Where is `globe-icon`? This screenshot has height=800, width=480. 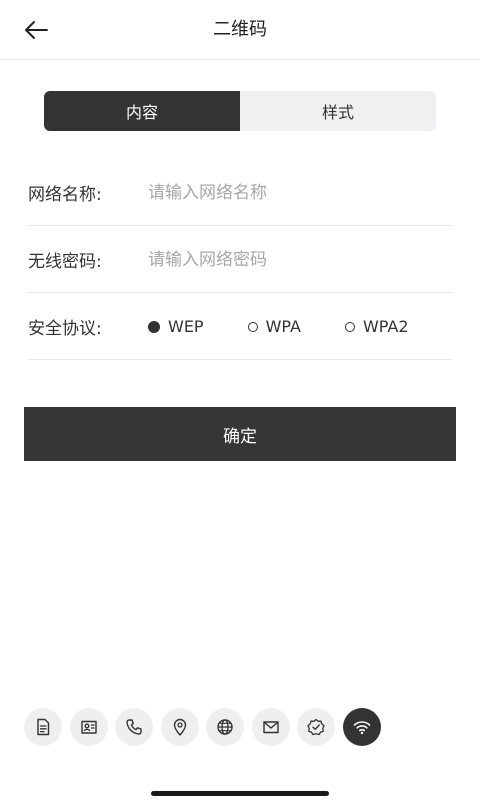 globe-icon is located at coordinates (225, 727).